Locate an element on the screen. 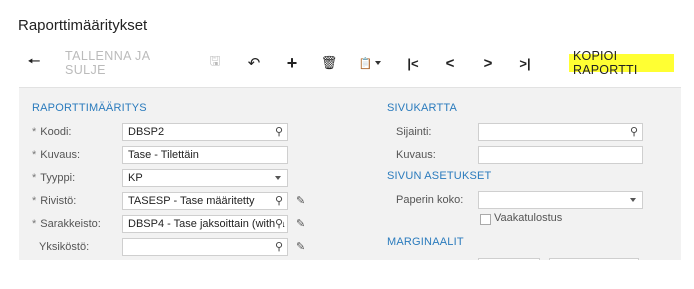 The width and height of the screenshot is (694, 289). yksikosto-field: ⚲ is located at coordinates (205, 247).